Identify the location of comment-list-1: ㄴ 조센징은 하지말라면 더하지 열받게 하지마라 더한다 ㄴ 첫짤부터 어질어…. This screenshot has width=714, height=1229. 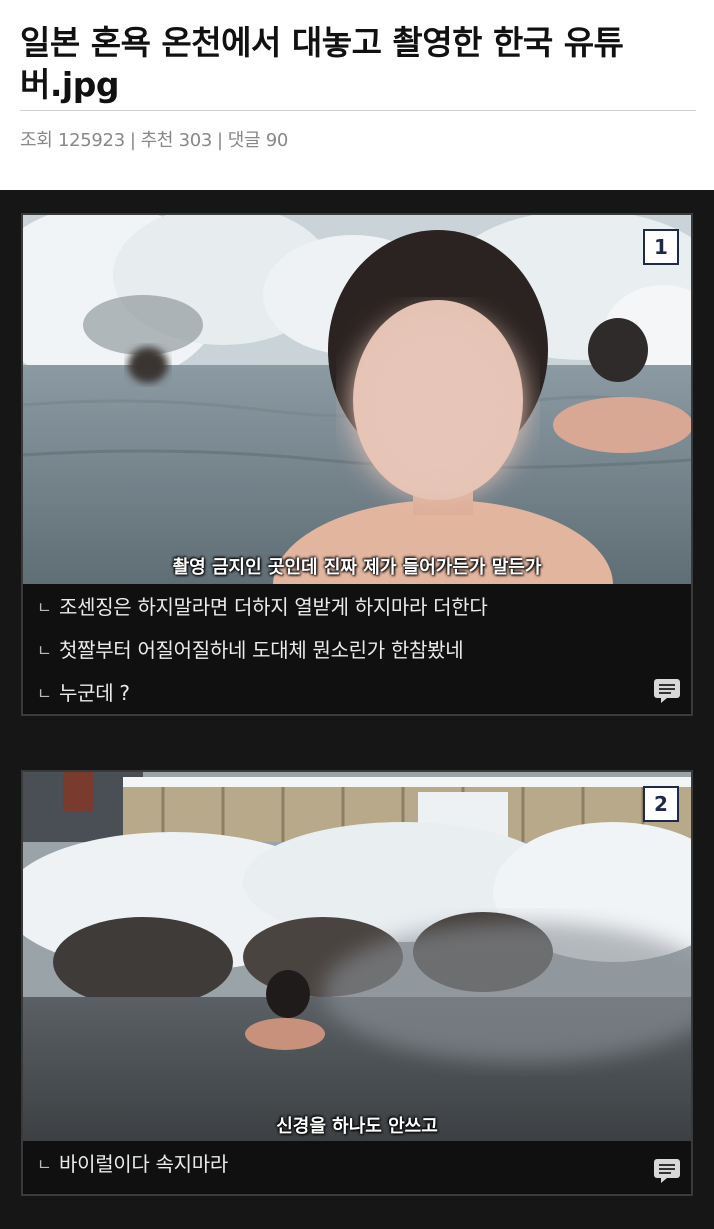
(357, 648).